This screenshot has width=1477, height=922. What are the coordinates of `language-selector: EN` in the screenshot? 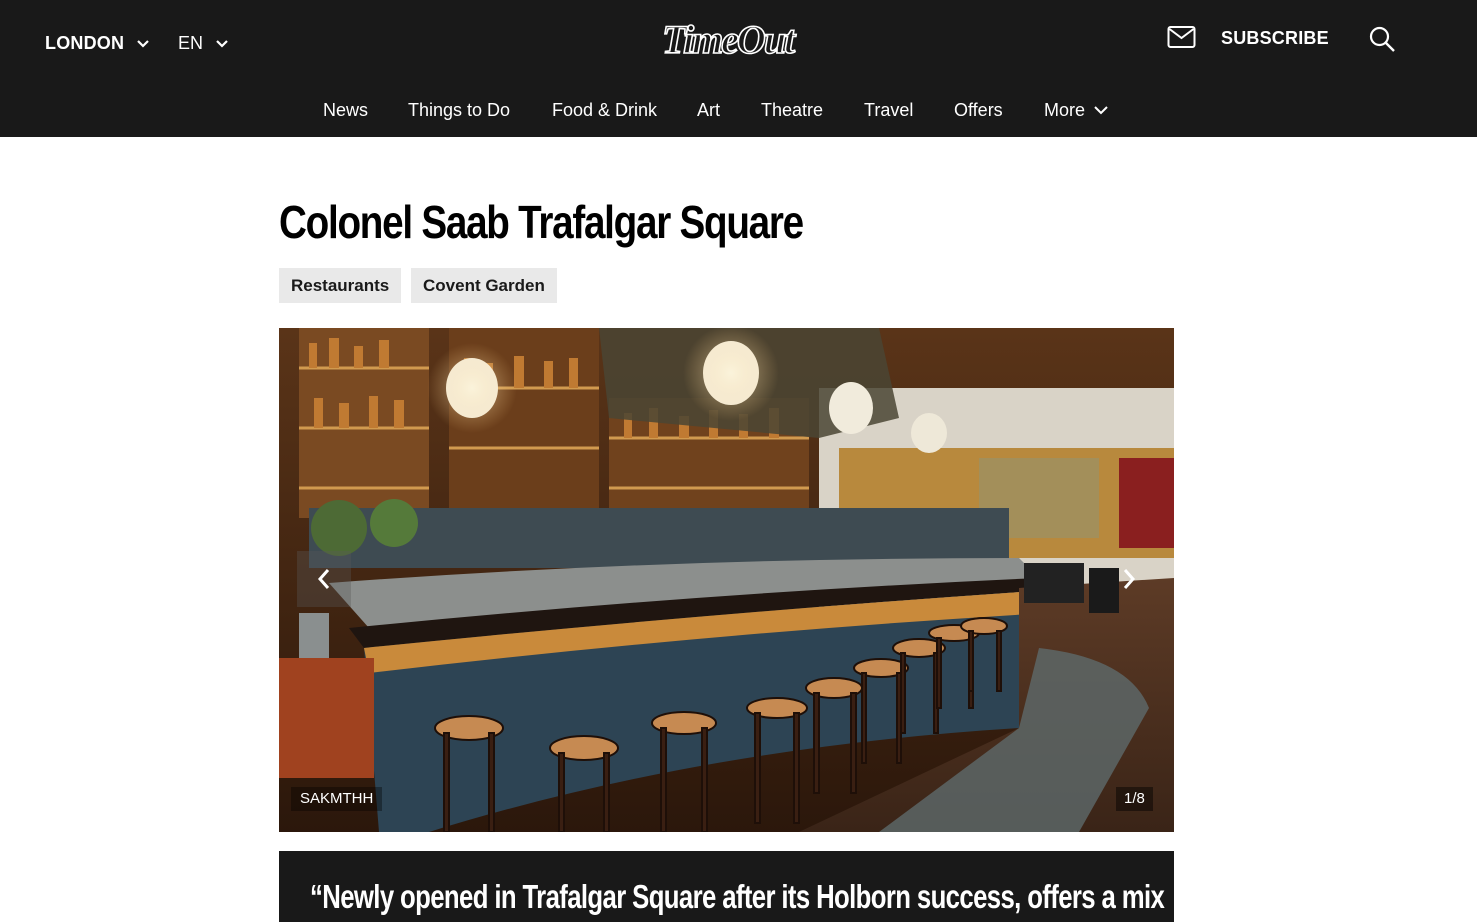 It's located at (203, 43).